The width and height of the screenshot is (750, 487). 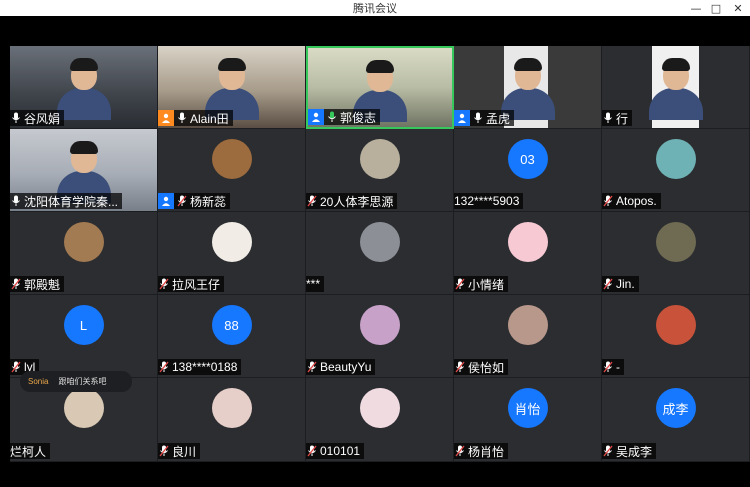 What do you see at coordinates (380, 336) in the screenshot?
I see `participant-tile: BeautyYu` at bounding box center [380, 336].